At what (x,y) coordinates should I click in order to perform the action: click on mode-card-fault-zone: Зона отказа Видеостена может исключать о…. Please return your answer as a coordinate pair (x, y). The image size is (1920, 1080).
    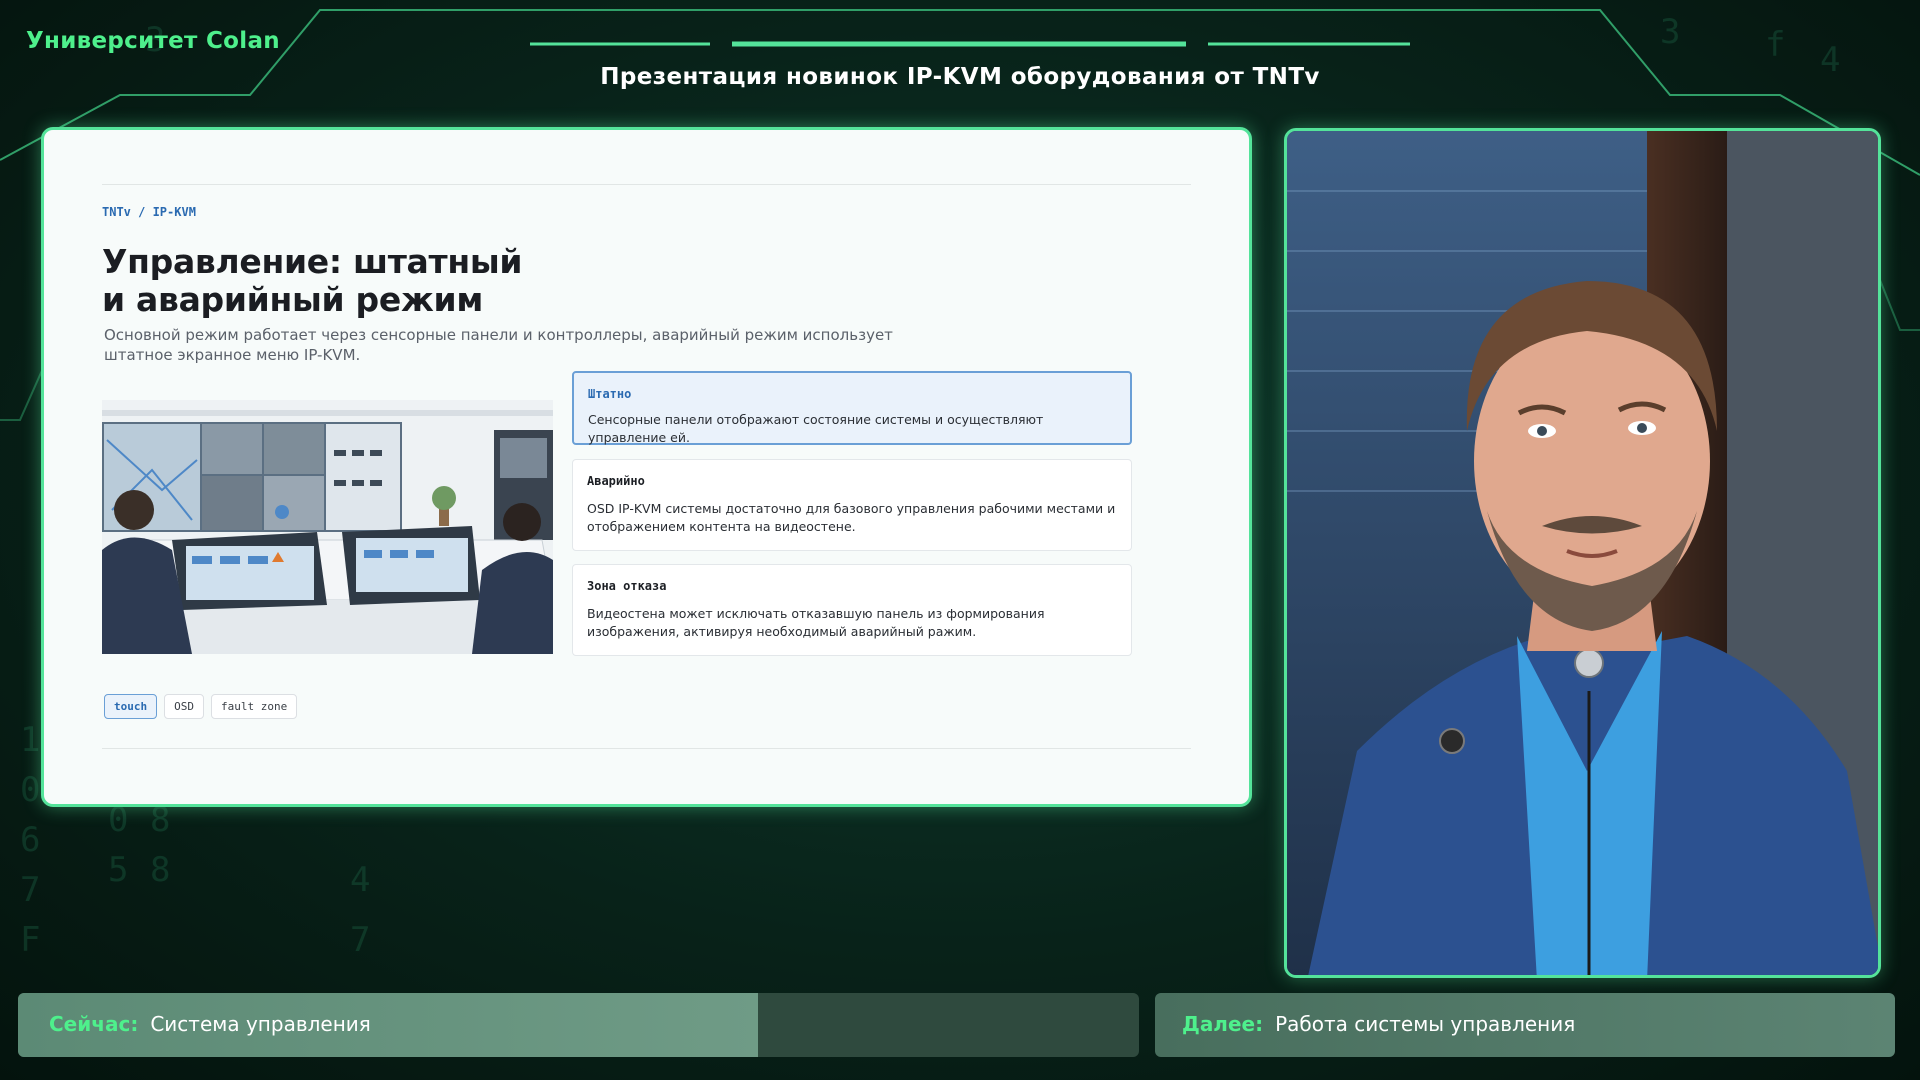
    Looking at the image, I should click on (852, 610).